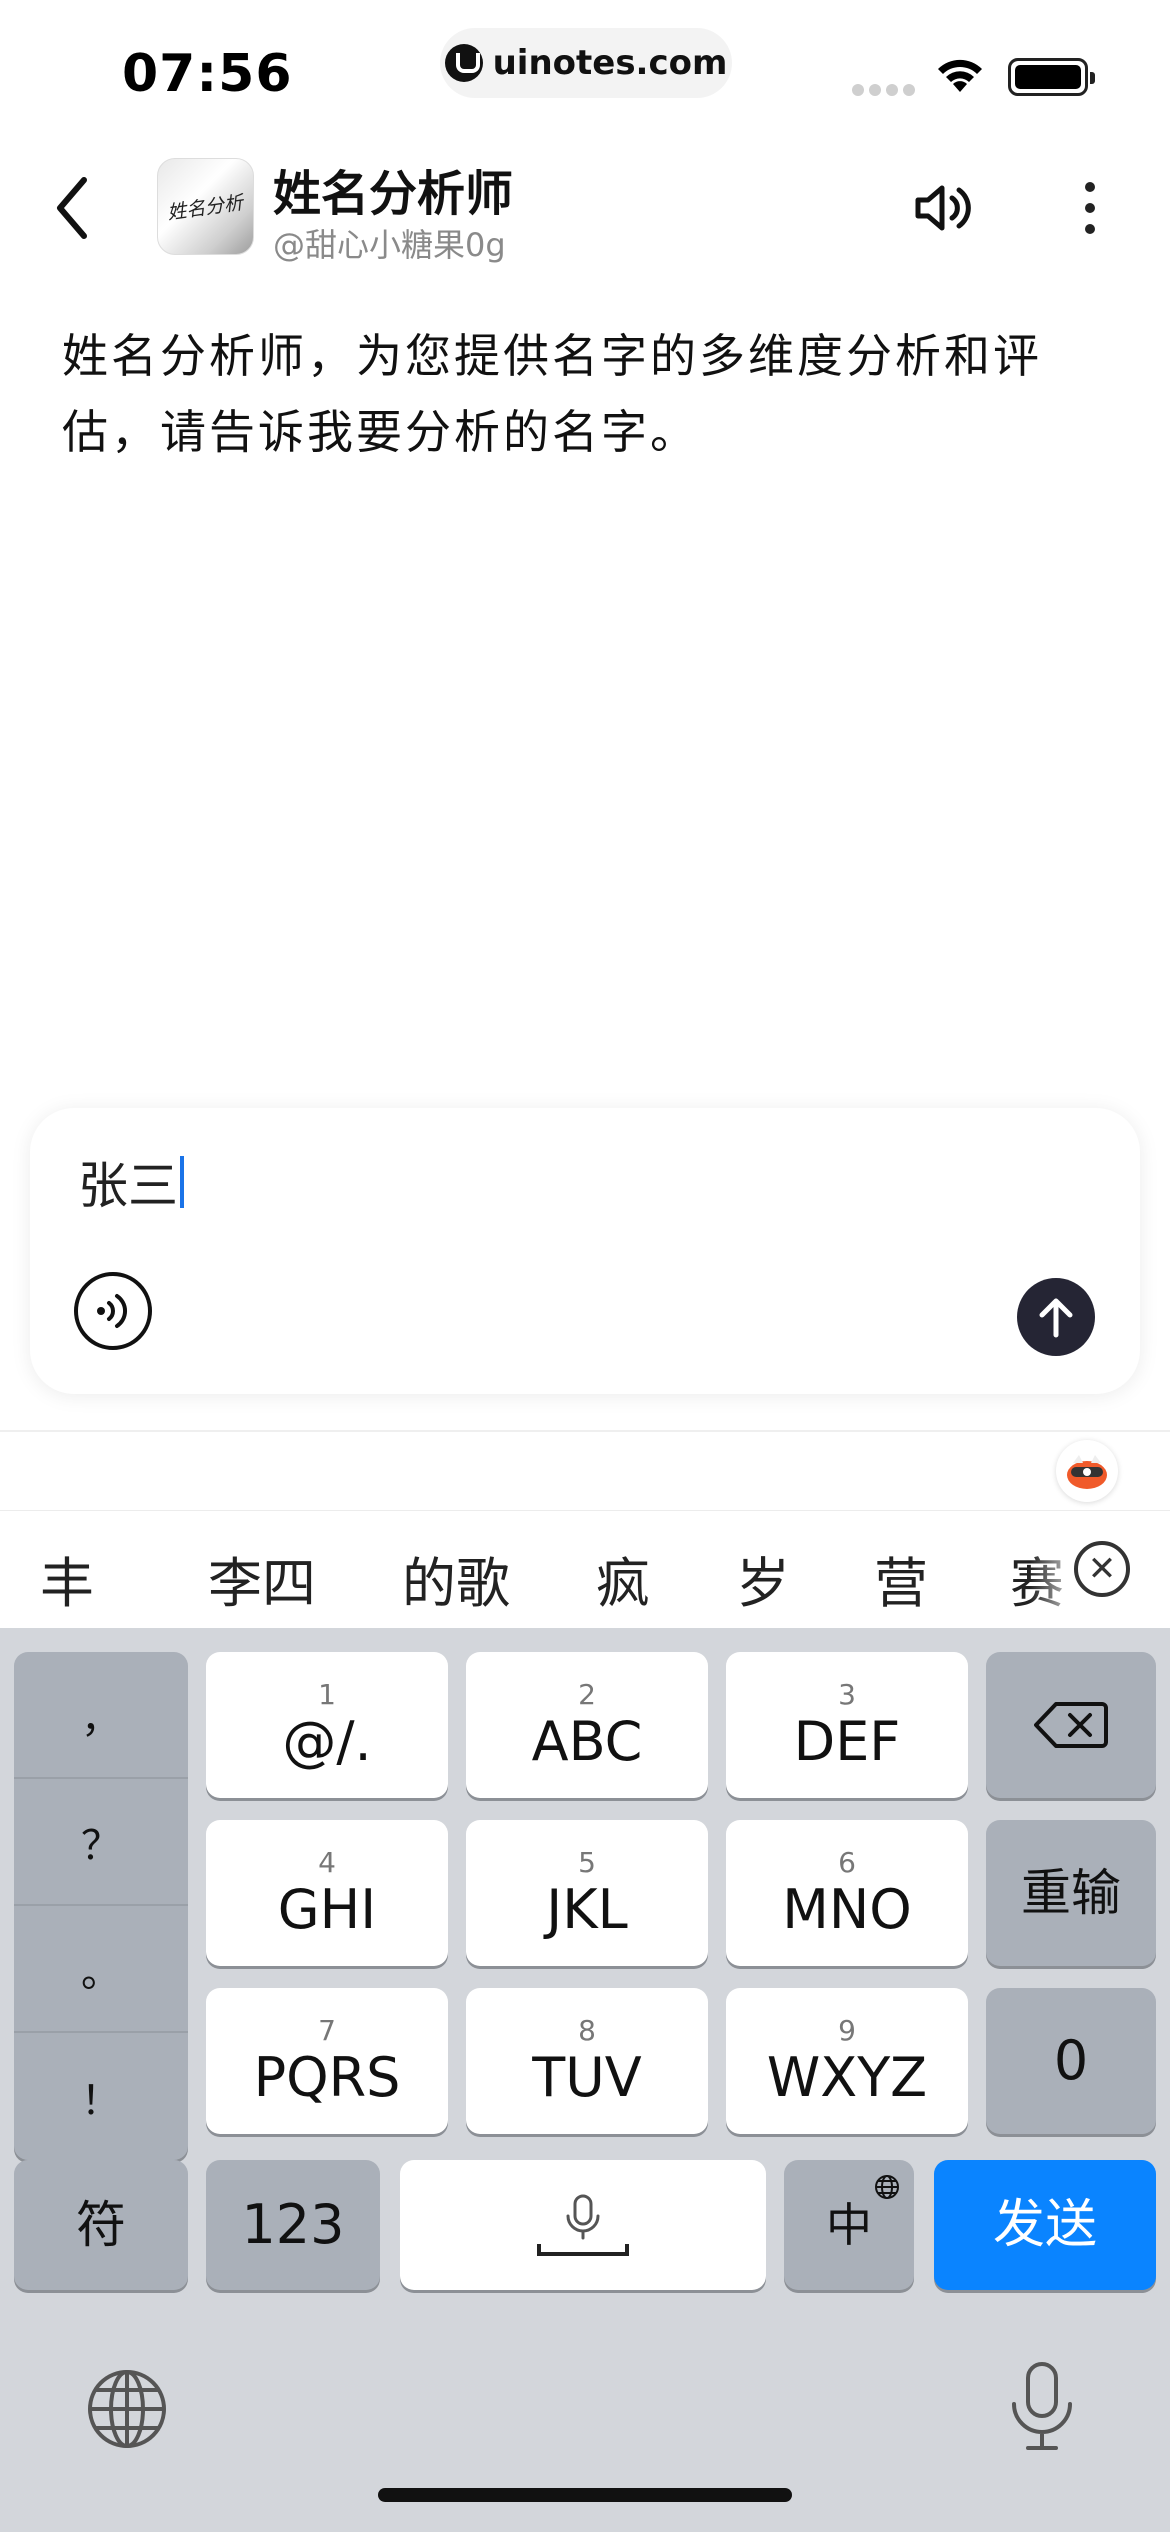 The image size is (1170, 2532). What do you see at coordinates (610, 63) in the screenshot?
I see `url-text: uinotes.com` at bounding box center [610, 63].